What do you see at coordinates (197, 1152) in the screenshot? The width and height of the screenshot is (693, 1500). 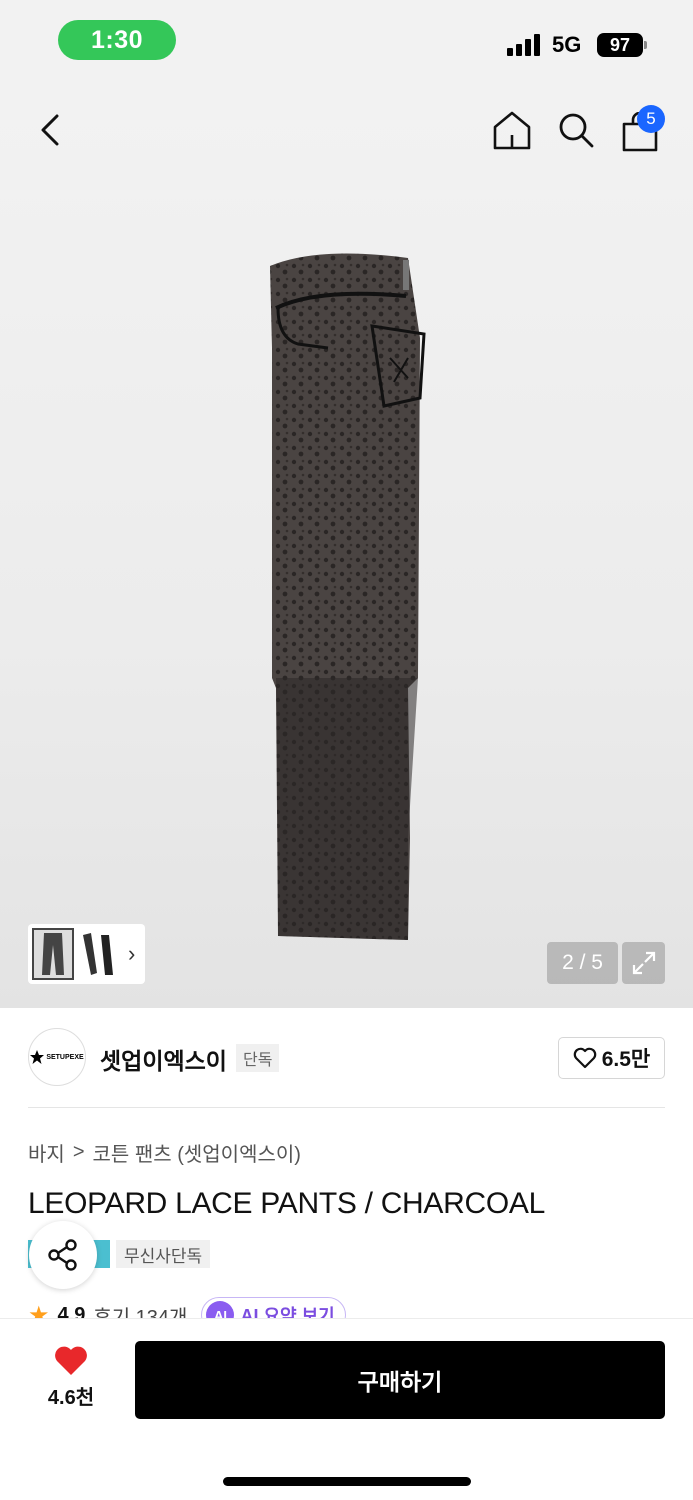 I see `breadcrumb-subcategory: 코튼 팬츠 (셋업이엑스이)` at bounding box center [197, 1152].